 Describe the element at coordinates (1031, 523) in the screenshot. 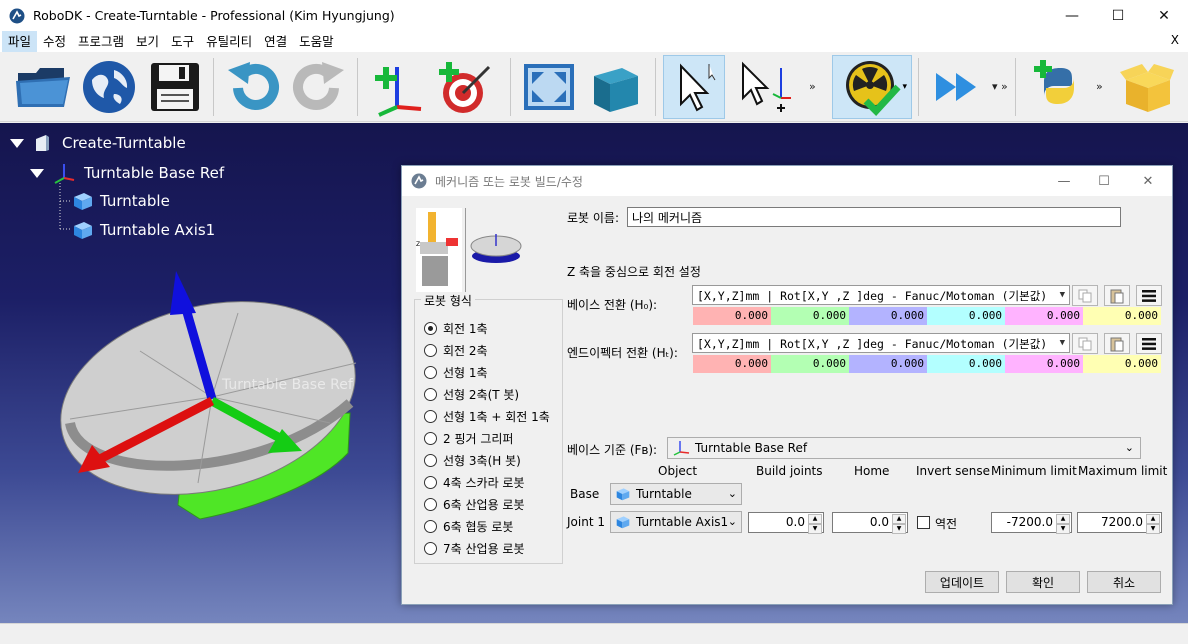

I see `joint1-min-spinbox: -7200.0 ▲ ▼` at that location.